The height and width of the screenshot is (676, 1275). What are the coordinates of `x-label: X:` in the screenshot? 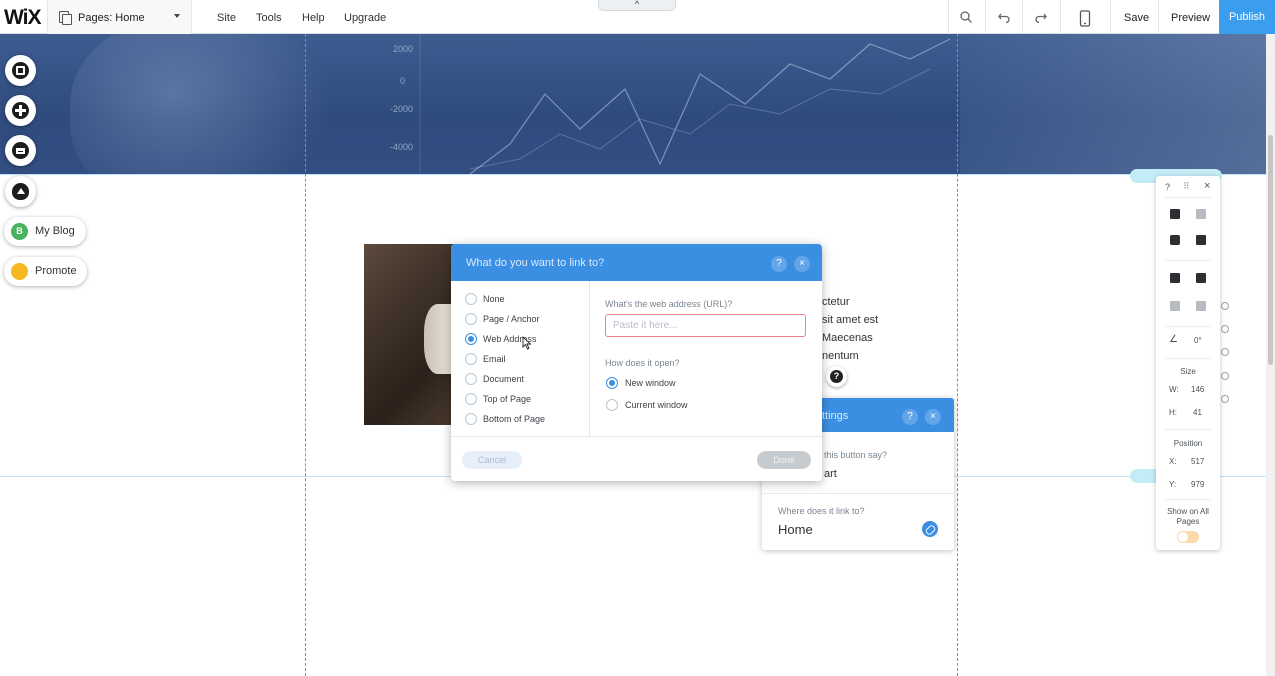 It's located at (1173, 461).